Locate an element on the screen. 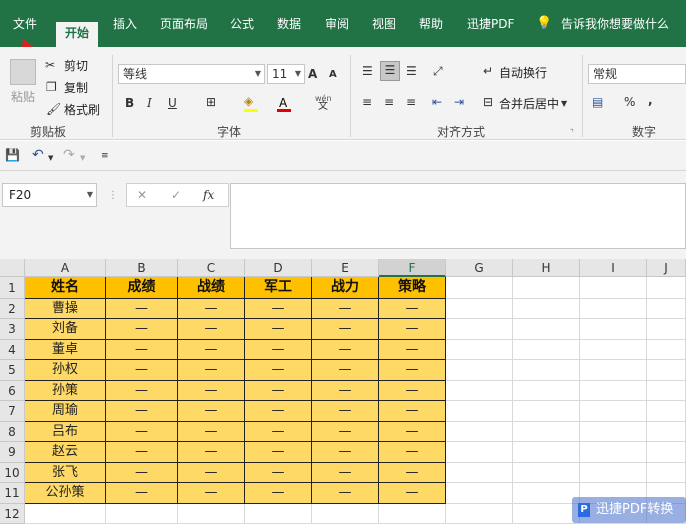 Image resolution: width=686 pixels, height=527 pixels. italic-button: I is located at coordinates (149, 103).